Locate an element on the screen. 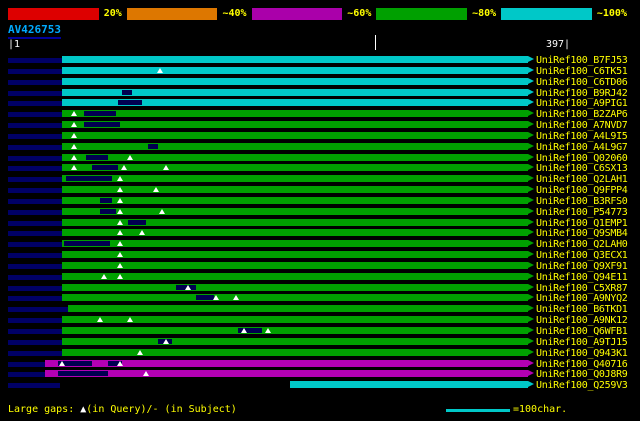 Image resolution: width=640 pixels, height=421 pixels. hit-label-link: UniRef100_Q40716 is located at coordinates (582, 364).